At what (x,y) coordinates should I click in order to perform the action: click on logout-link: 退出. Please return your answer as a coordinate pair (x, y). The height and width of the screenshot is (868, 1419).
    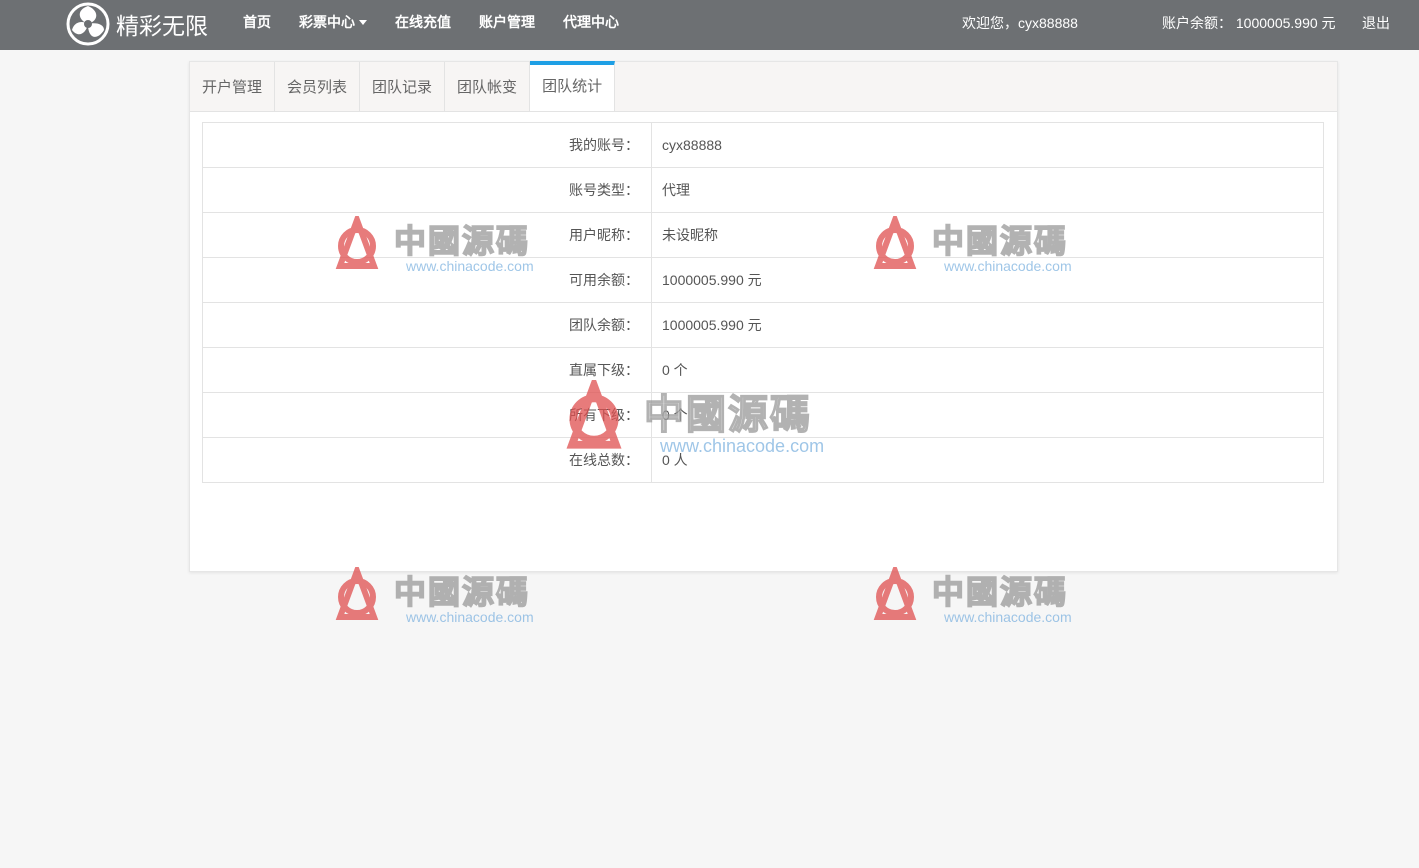
    Looking at the image, I should click on (1376, 23).